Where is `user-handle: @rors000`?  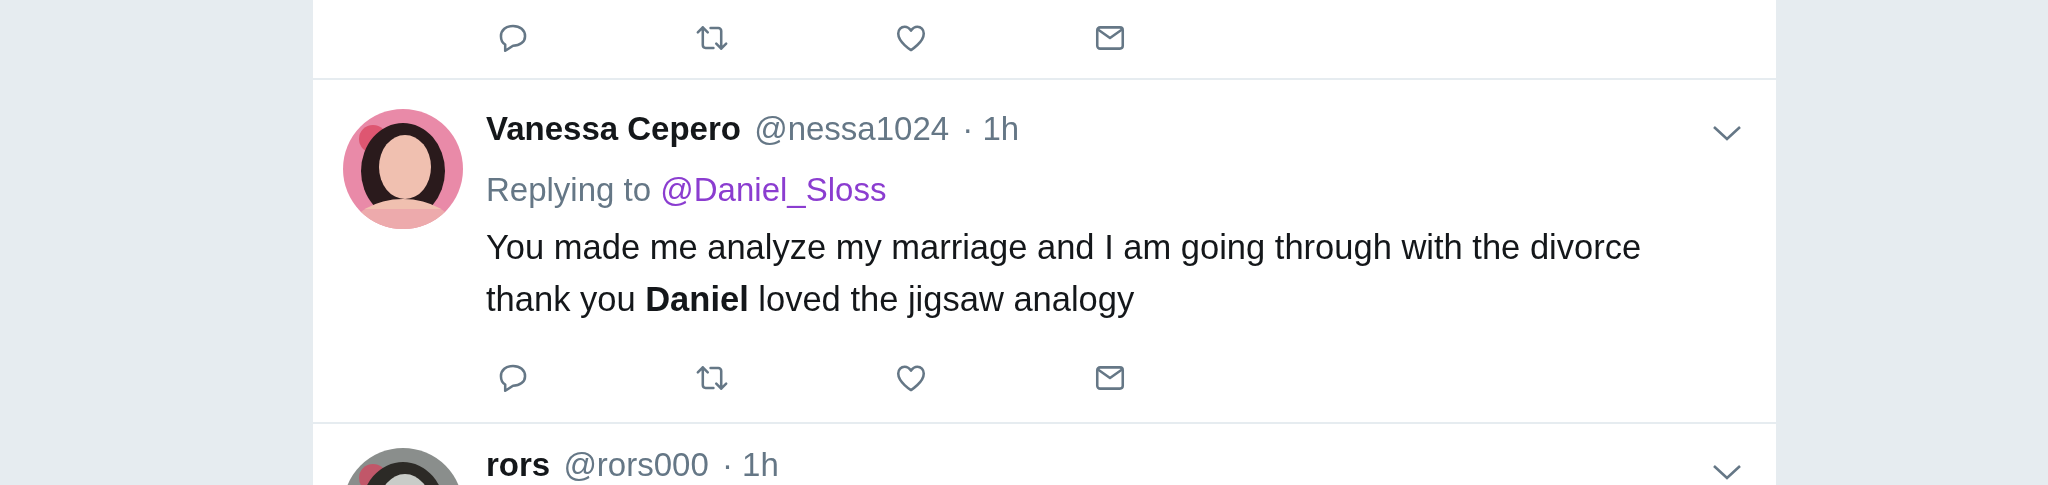 user-handle: @rors000 is located at coordinates (636, 464).